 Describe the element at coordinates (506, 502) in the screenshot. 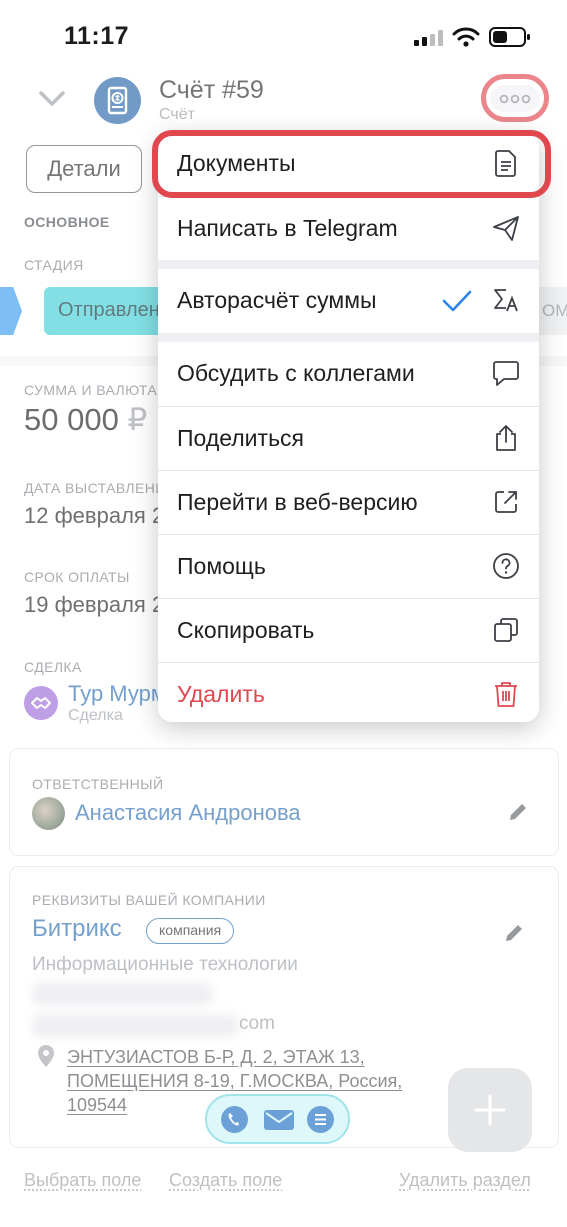

I see `external-link-icon` at that location.